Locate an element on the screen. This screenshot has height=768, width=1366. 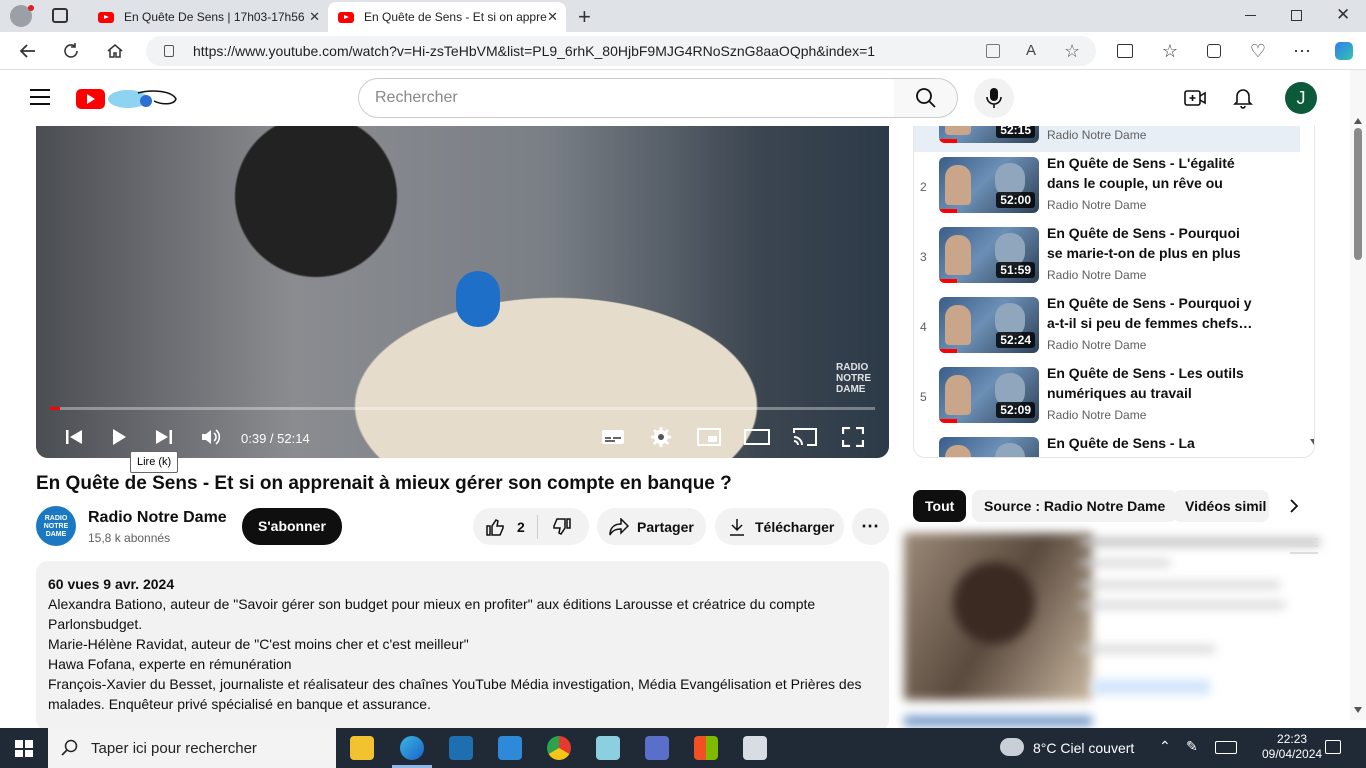
dislike-button is located at coordinates (563, 526).